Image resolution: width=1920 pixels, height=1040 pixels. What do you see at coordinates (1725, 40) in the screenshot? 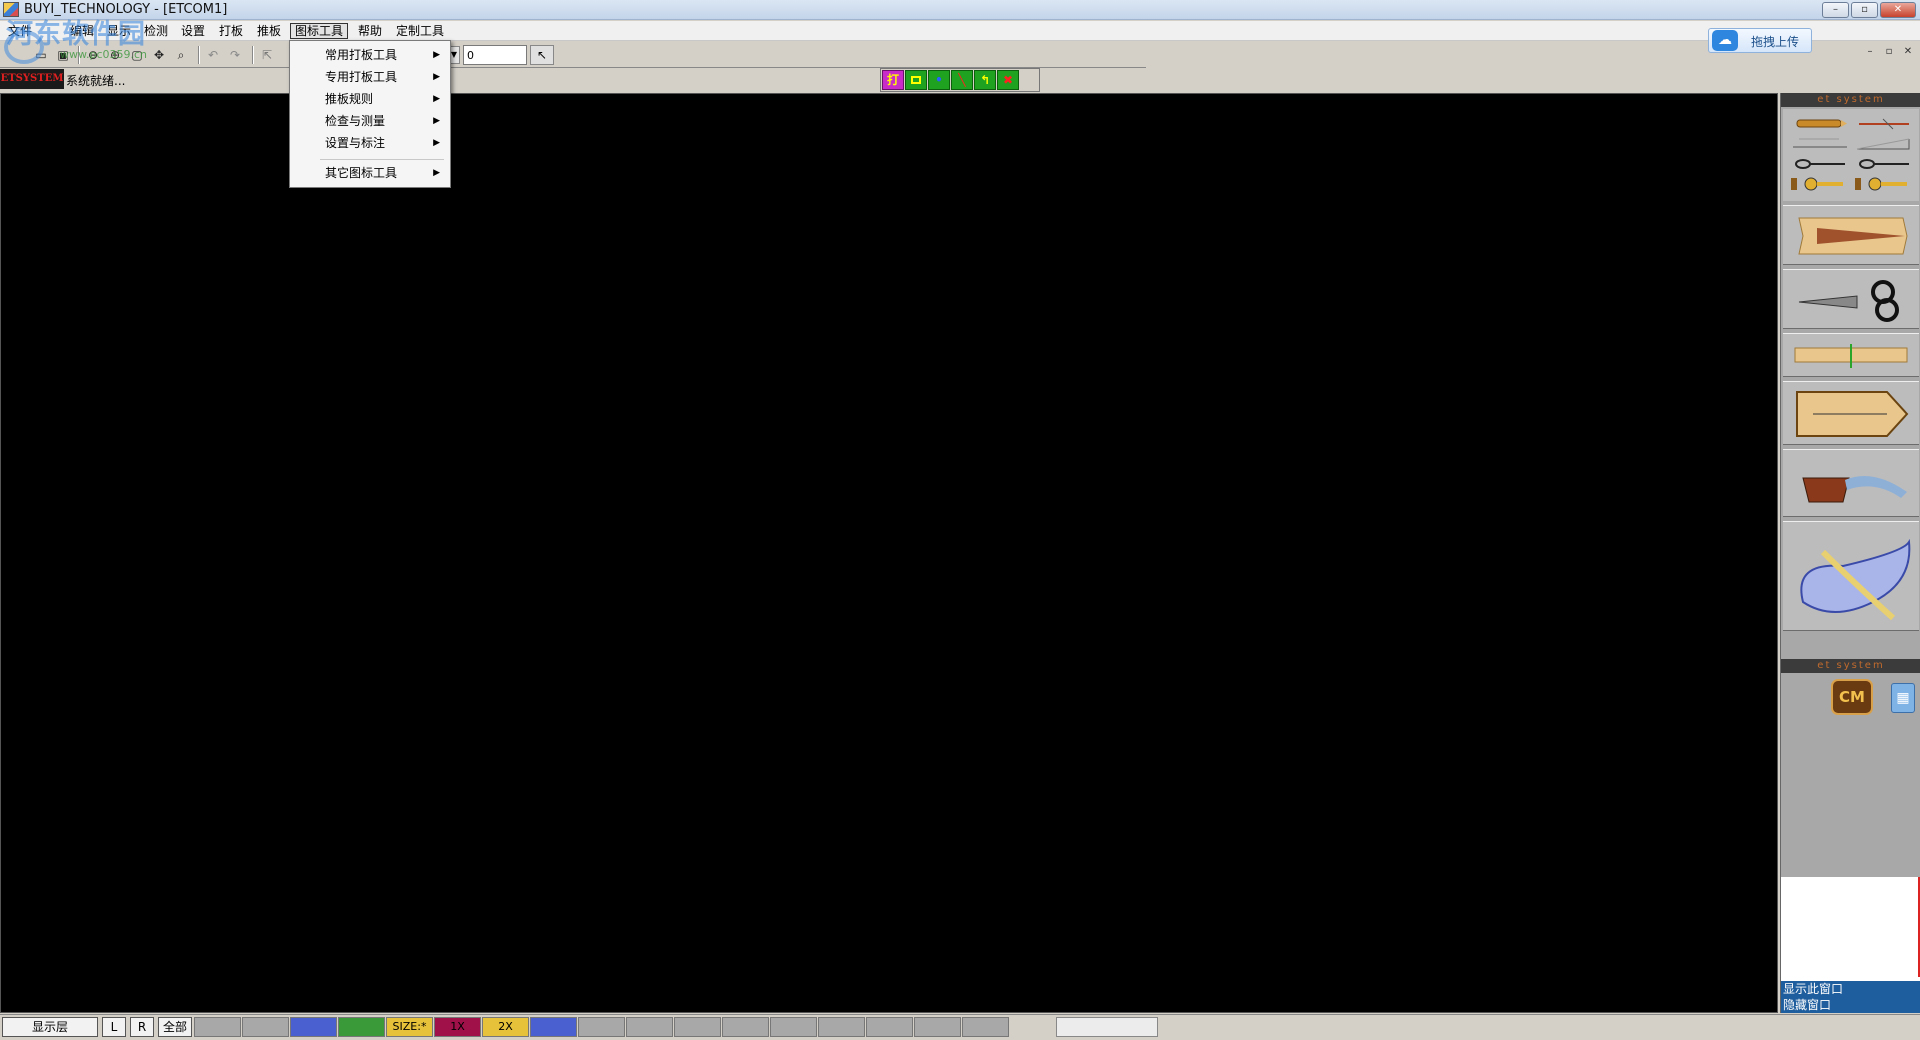
I see `cloud-icon: ☁` at bounding box center [1725, 40].